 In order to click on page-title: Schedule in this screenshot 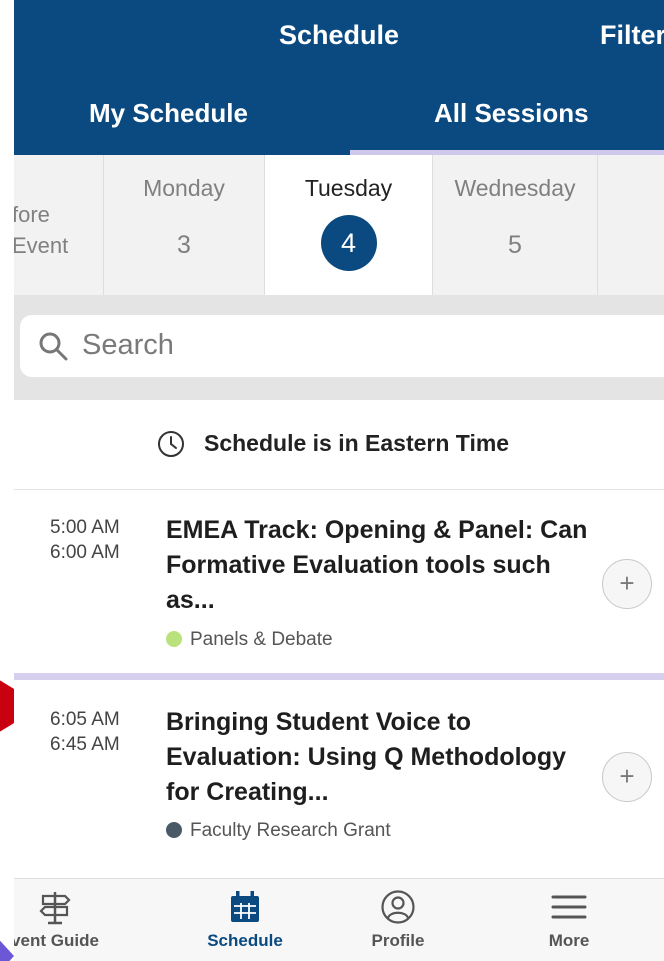, I will do `click(339, 35)`.